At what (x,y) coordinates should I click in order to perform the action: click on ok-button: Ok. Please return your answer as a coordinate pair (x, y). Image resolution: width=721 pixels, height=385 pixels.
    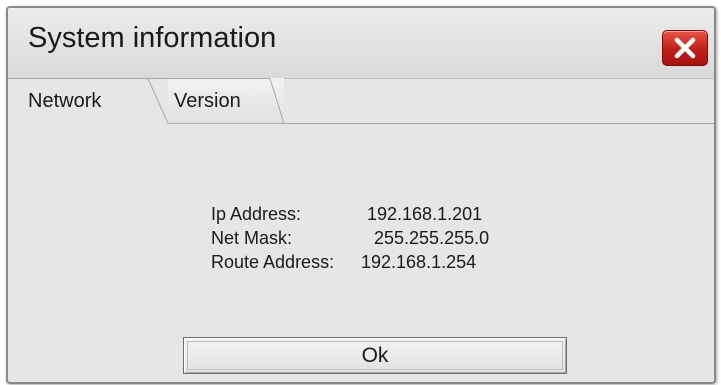
    Looking at the image, I should click on (375, 355).